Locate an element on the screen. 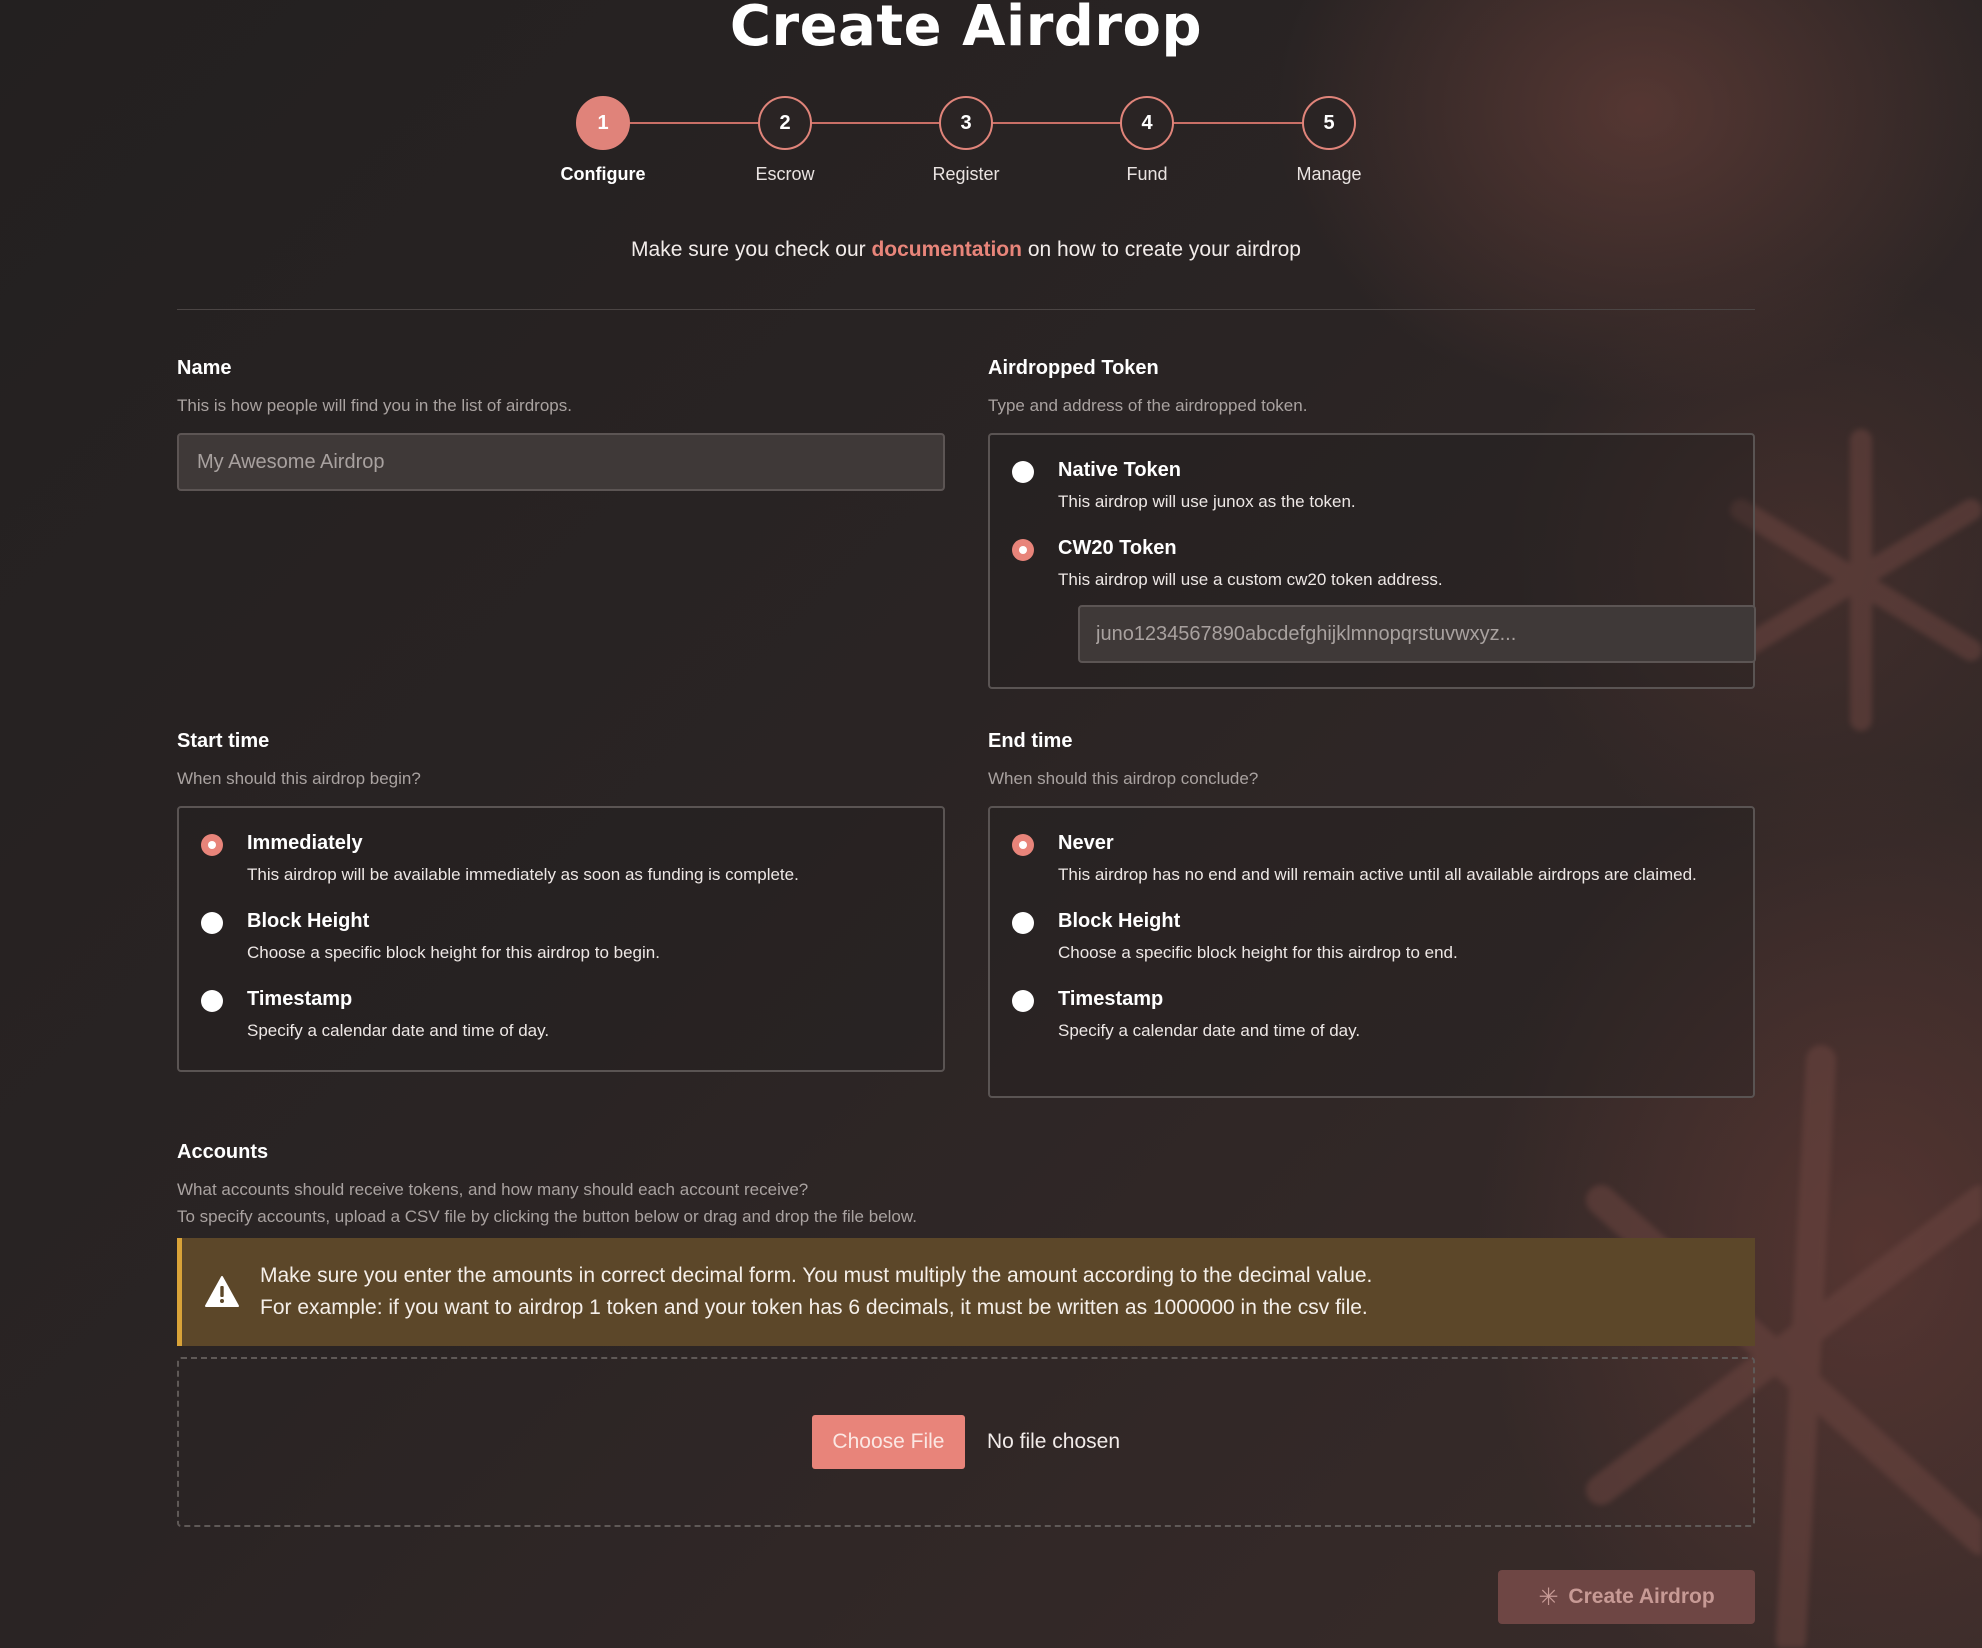 The image size is (1982, 1648). option-title: CW20 Token is located at coordinates (1117, 548).